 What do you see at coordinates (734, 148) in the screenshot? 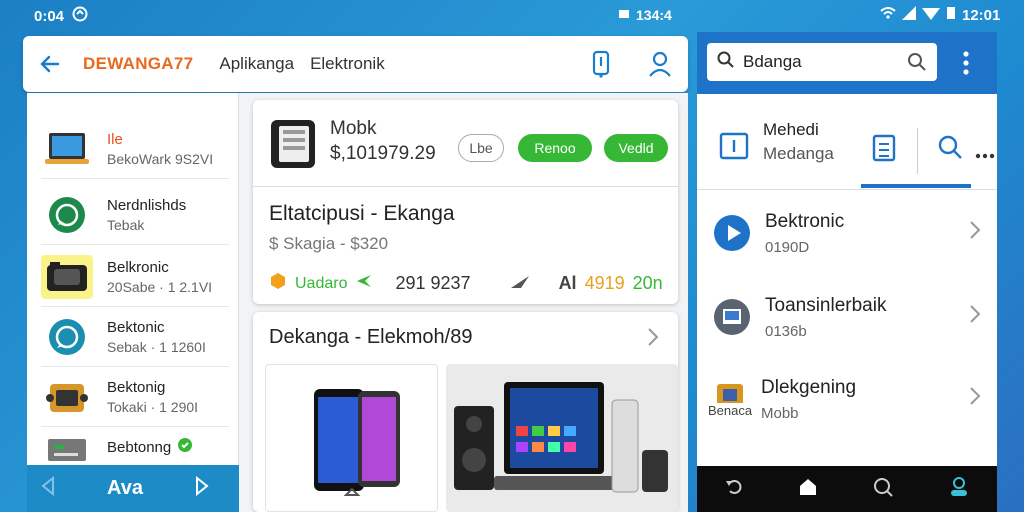
I see `info-icon` at bounding box center [734, 148].